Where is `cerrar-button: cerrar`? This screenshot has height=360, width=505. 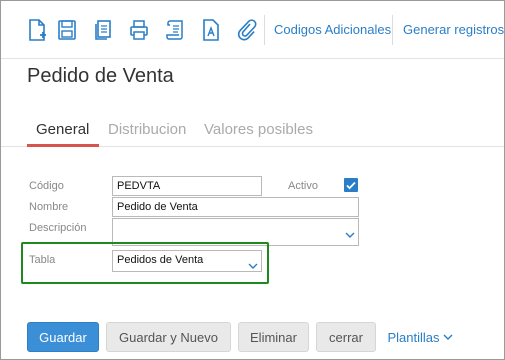
cerrar-button: cerrar is located at coordinates (346, 337).